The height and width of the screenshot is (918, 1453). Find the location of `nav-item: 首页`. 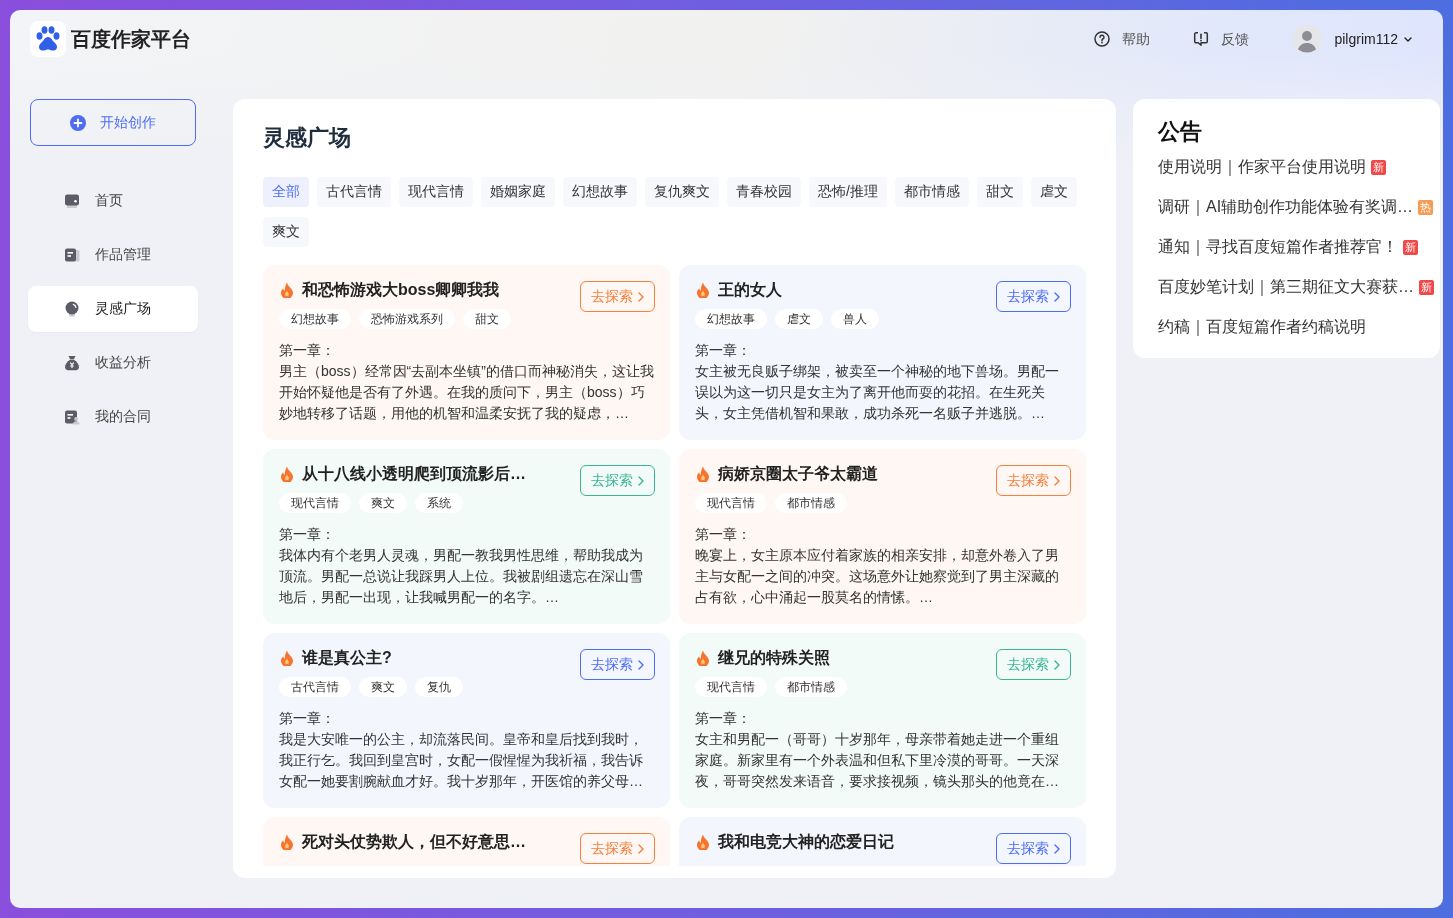

nav-item: 首页 is located at coordinates (113, 201).